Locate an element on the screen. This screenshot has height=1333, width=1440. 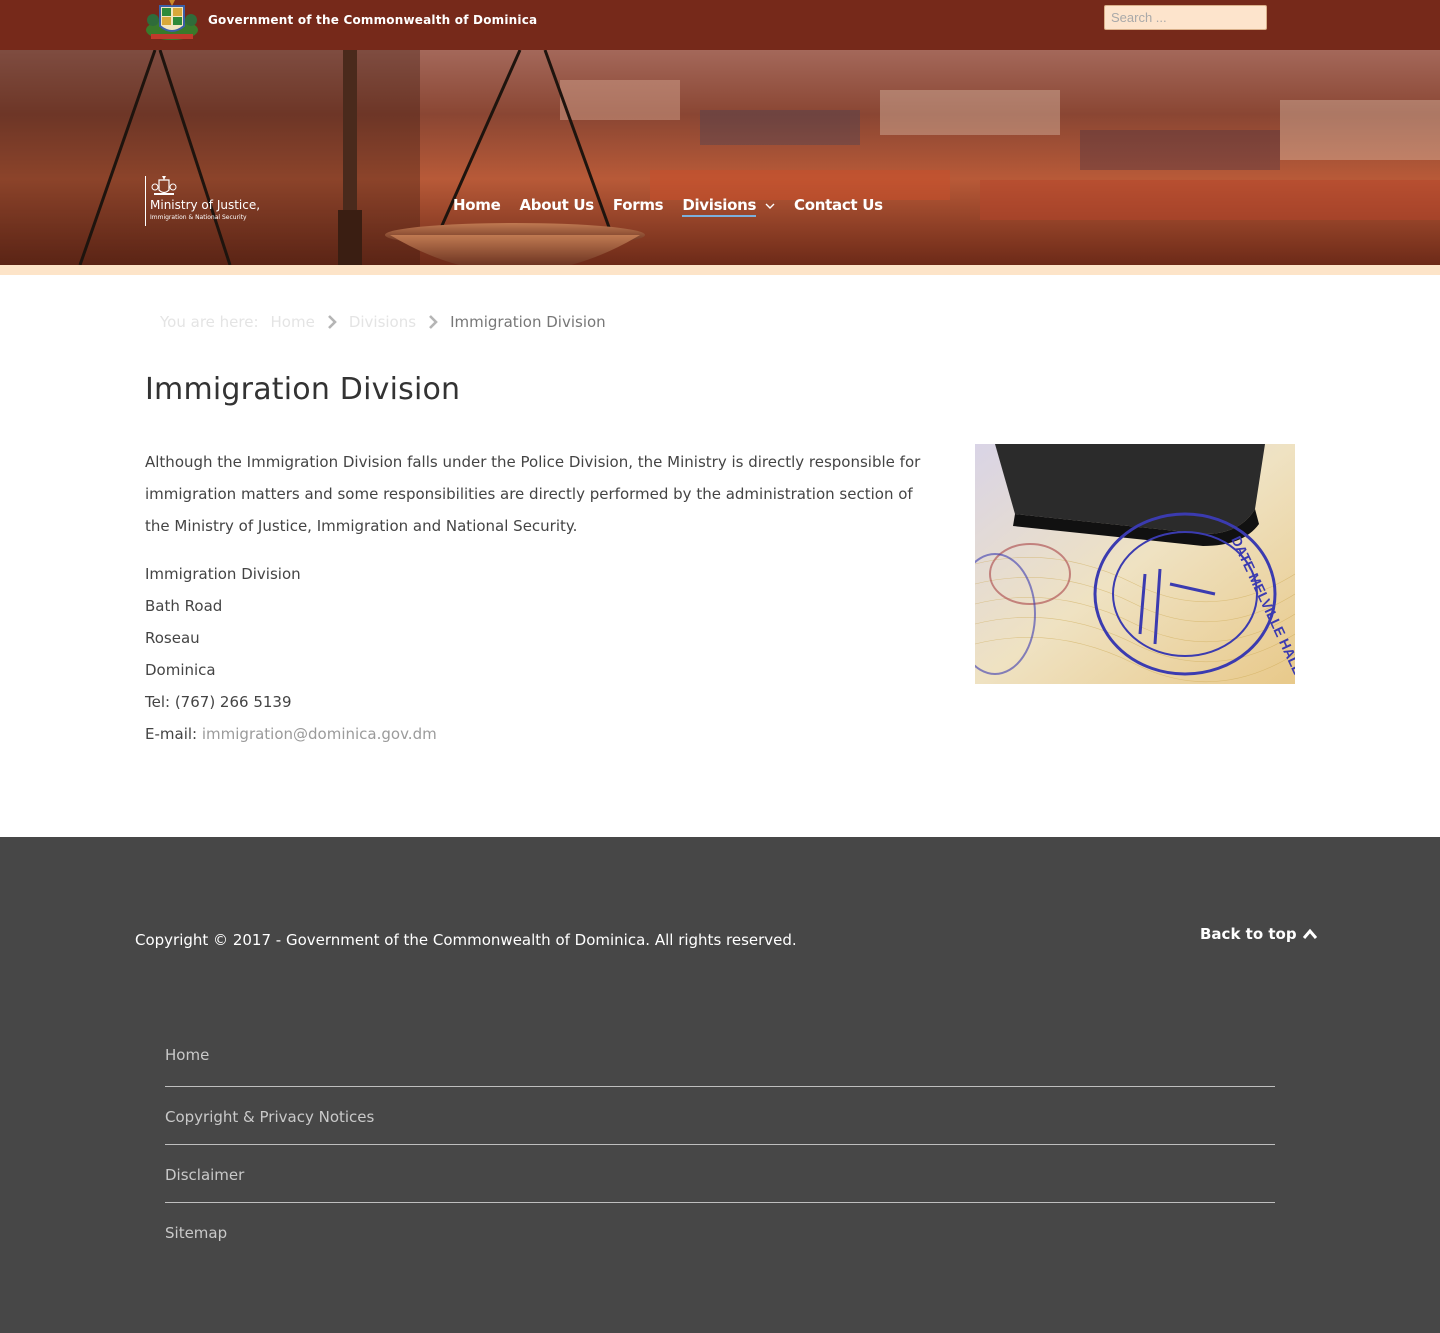
nav-divisions-wrapper: Divisions is located at coordinates (728, 206).